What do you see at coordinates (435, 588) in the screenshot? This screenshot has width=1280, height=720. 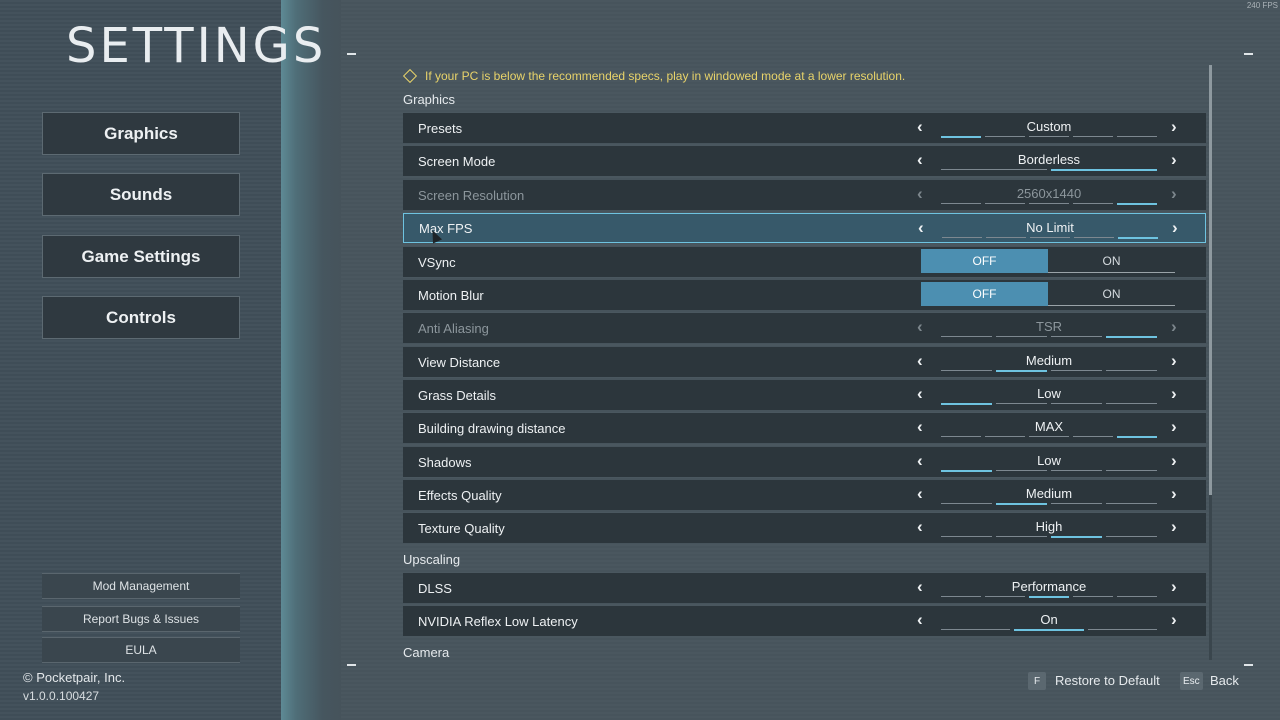 I see `setting-label: DLSS` at bounding box center [435, 588].